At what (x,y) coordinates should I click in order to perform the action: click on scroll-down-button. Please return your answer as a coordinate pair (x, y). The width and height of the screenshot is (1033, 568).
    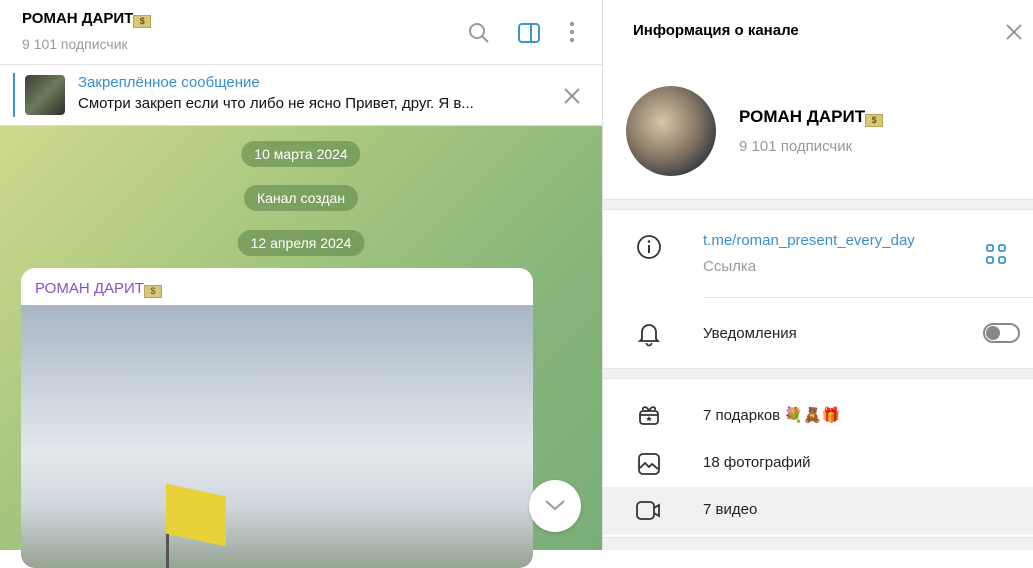
    Looking at the image, I should click on (555, 506).